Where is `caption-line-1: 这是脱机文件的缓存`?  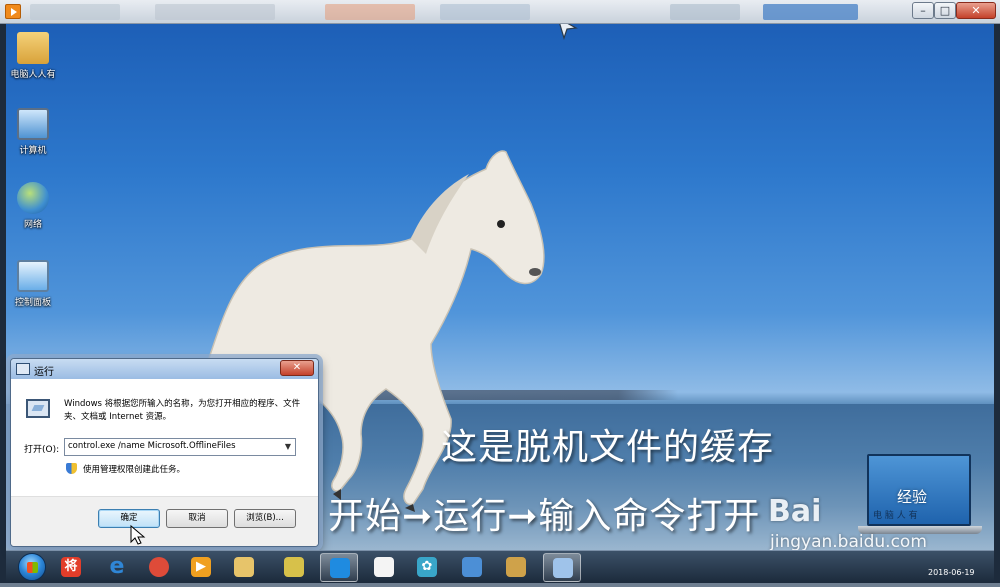
caption-line-1: 这是脱机文件的缓存 is located at coordinates (608, 447).